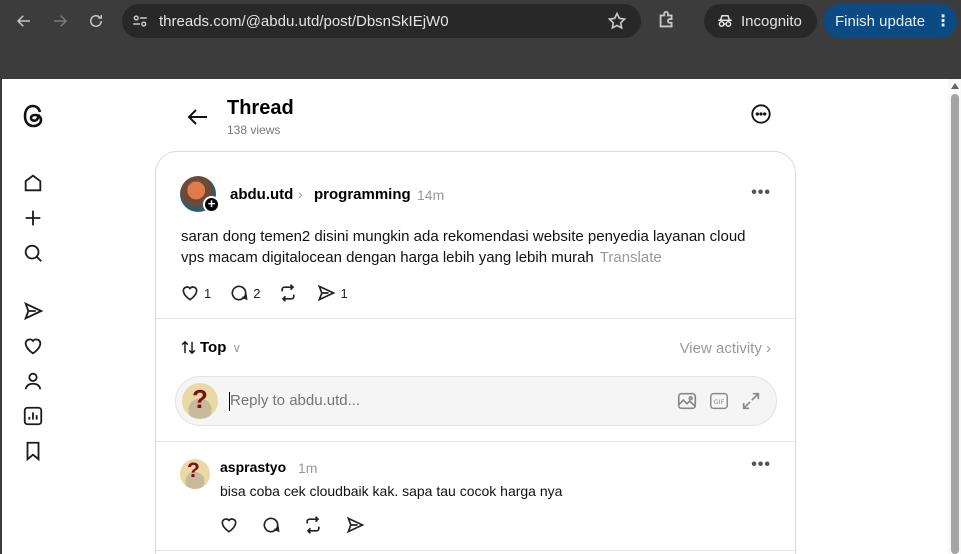 The width and height of the screenshot is (961, 554). I want to click on finish-update-button: Finish update ⋮, so click(890, 21).